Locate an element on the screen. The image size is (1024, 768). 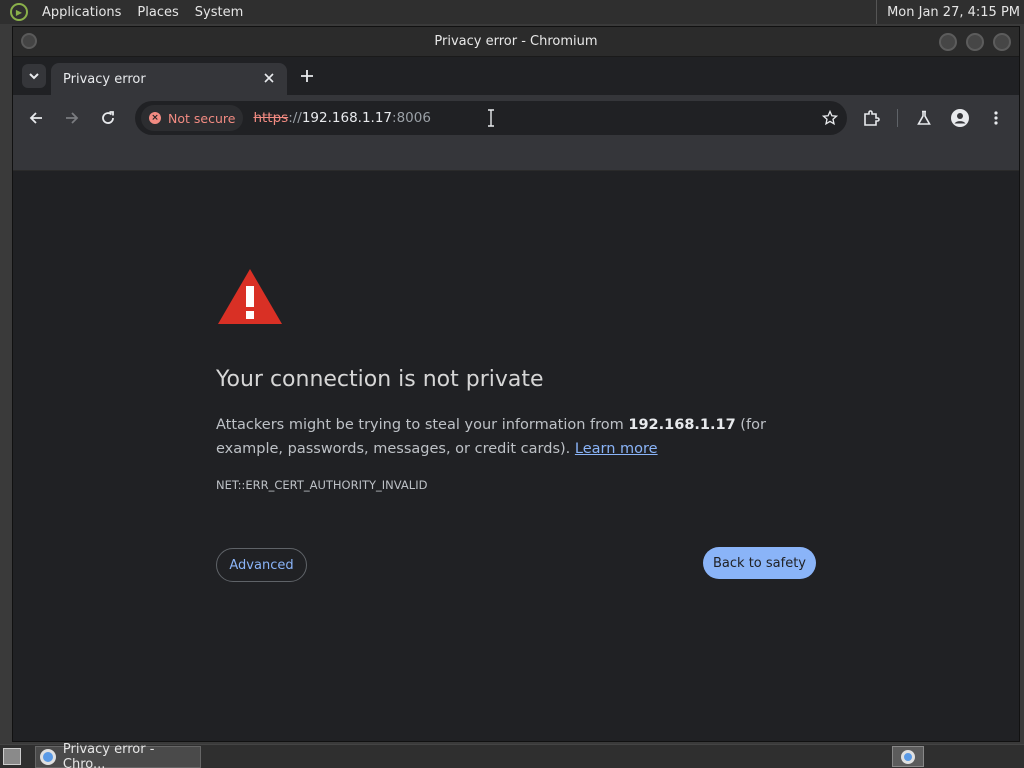
advanced-button: Advanced is located at coordinates (261, 565).